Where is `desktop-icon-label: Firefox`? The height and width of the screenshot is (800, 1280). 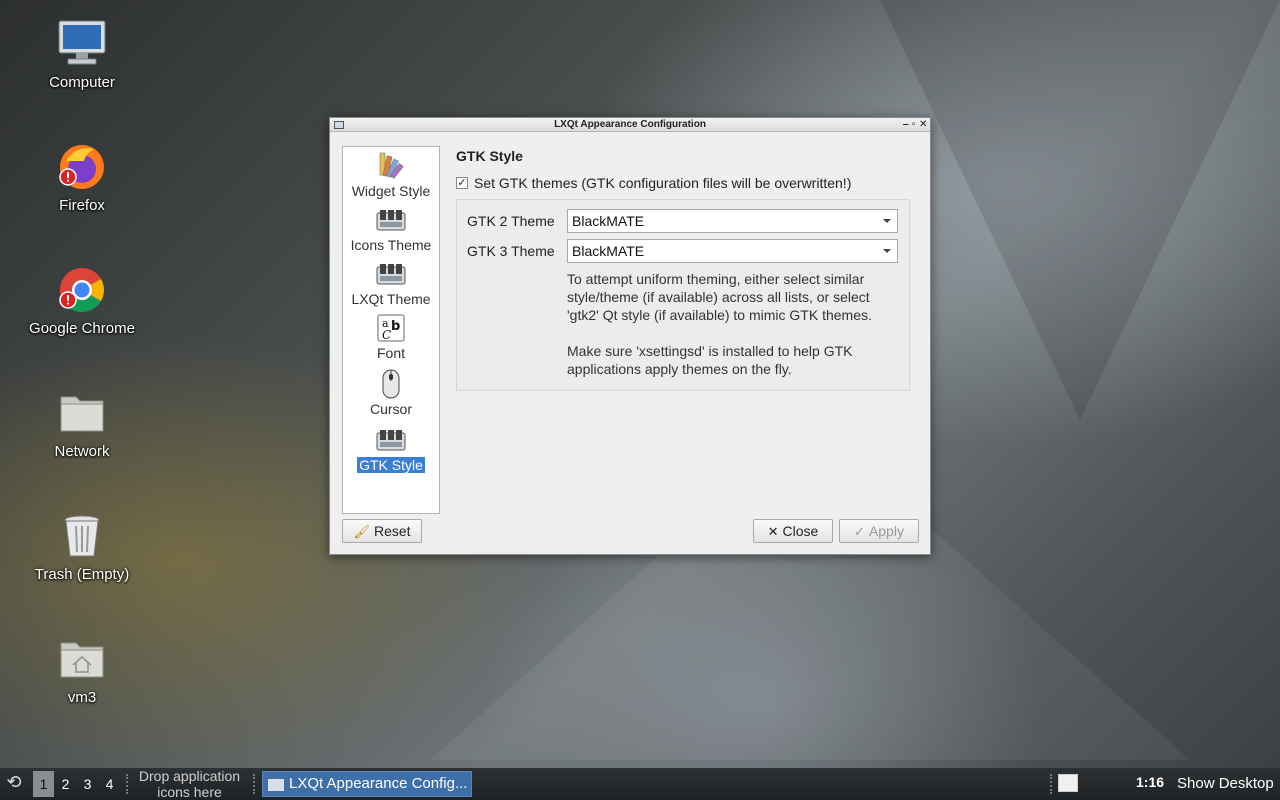
desktop-icon-label: Firefox is located at coordinates (82, 205).